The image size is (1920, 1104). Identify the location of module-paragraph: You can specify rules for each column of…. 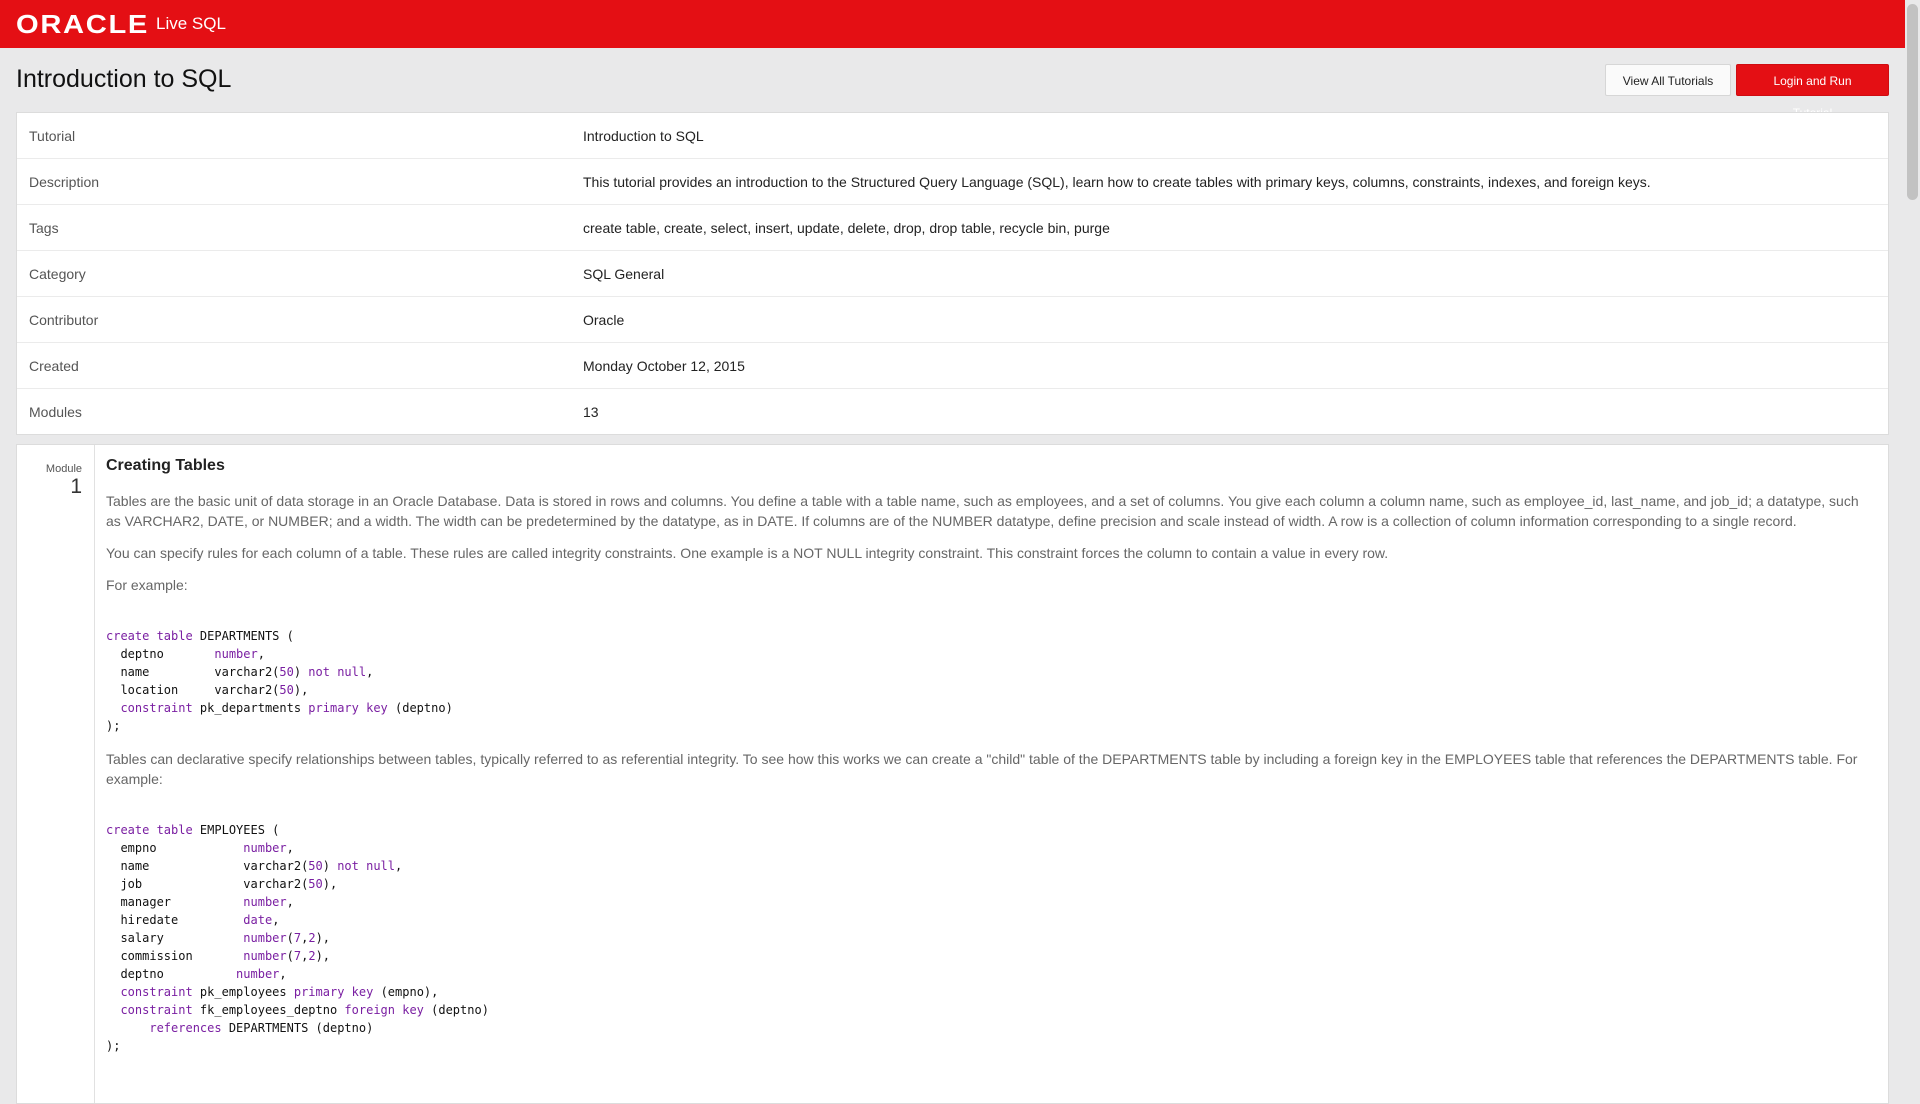
(747, 553).